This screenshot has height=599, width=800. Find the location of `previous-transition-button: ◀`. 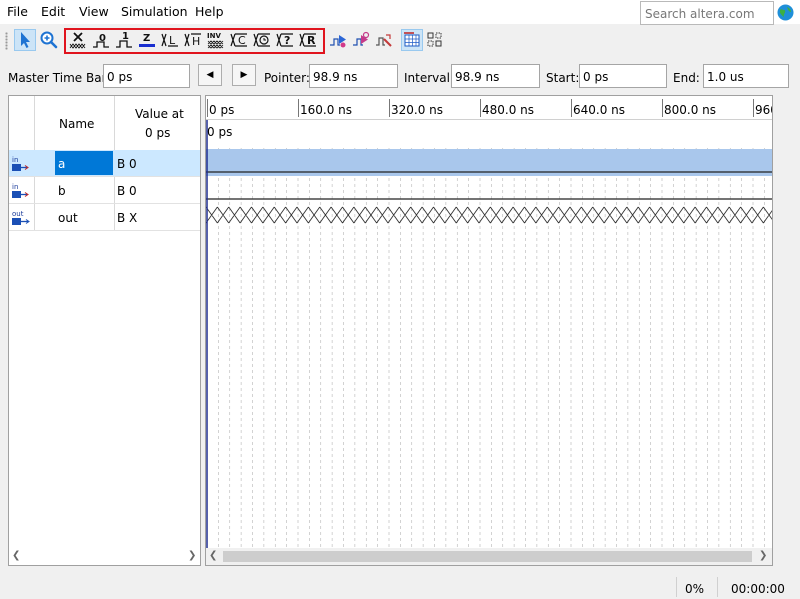

previous-transition-button: ◀ is located at coordinates (210, 75).